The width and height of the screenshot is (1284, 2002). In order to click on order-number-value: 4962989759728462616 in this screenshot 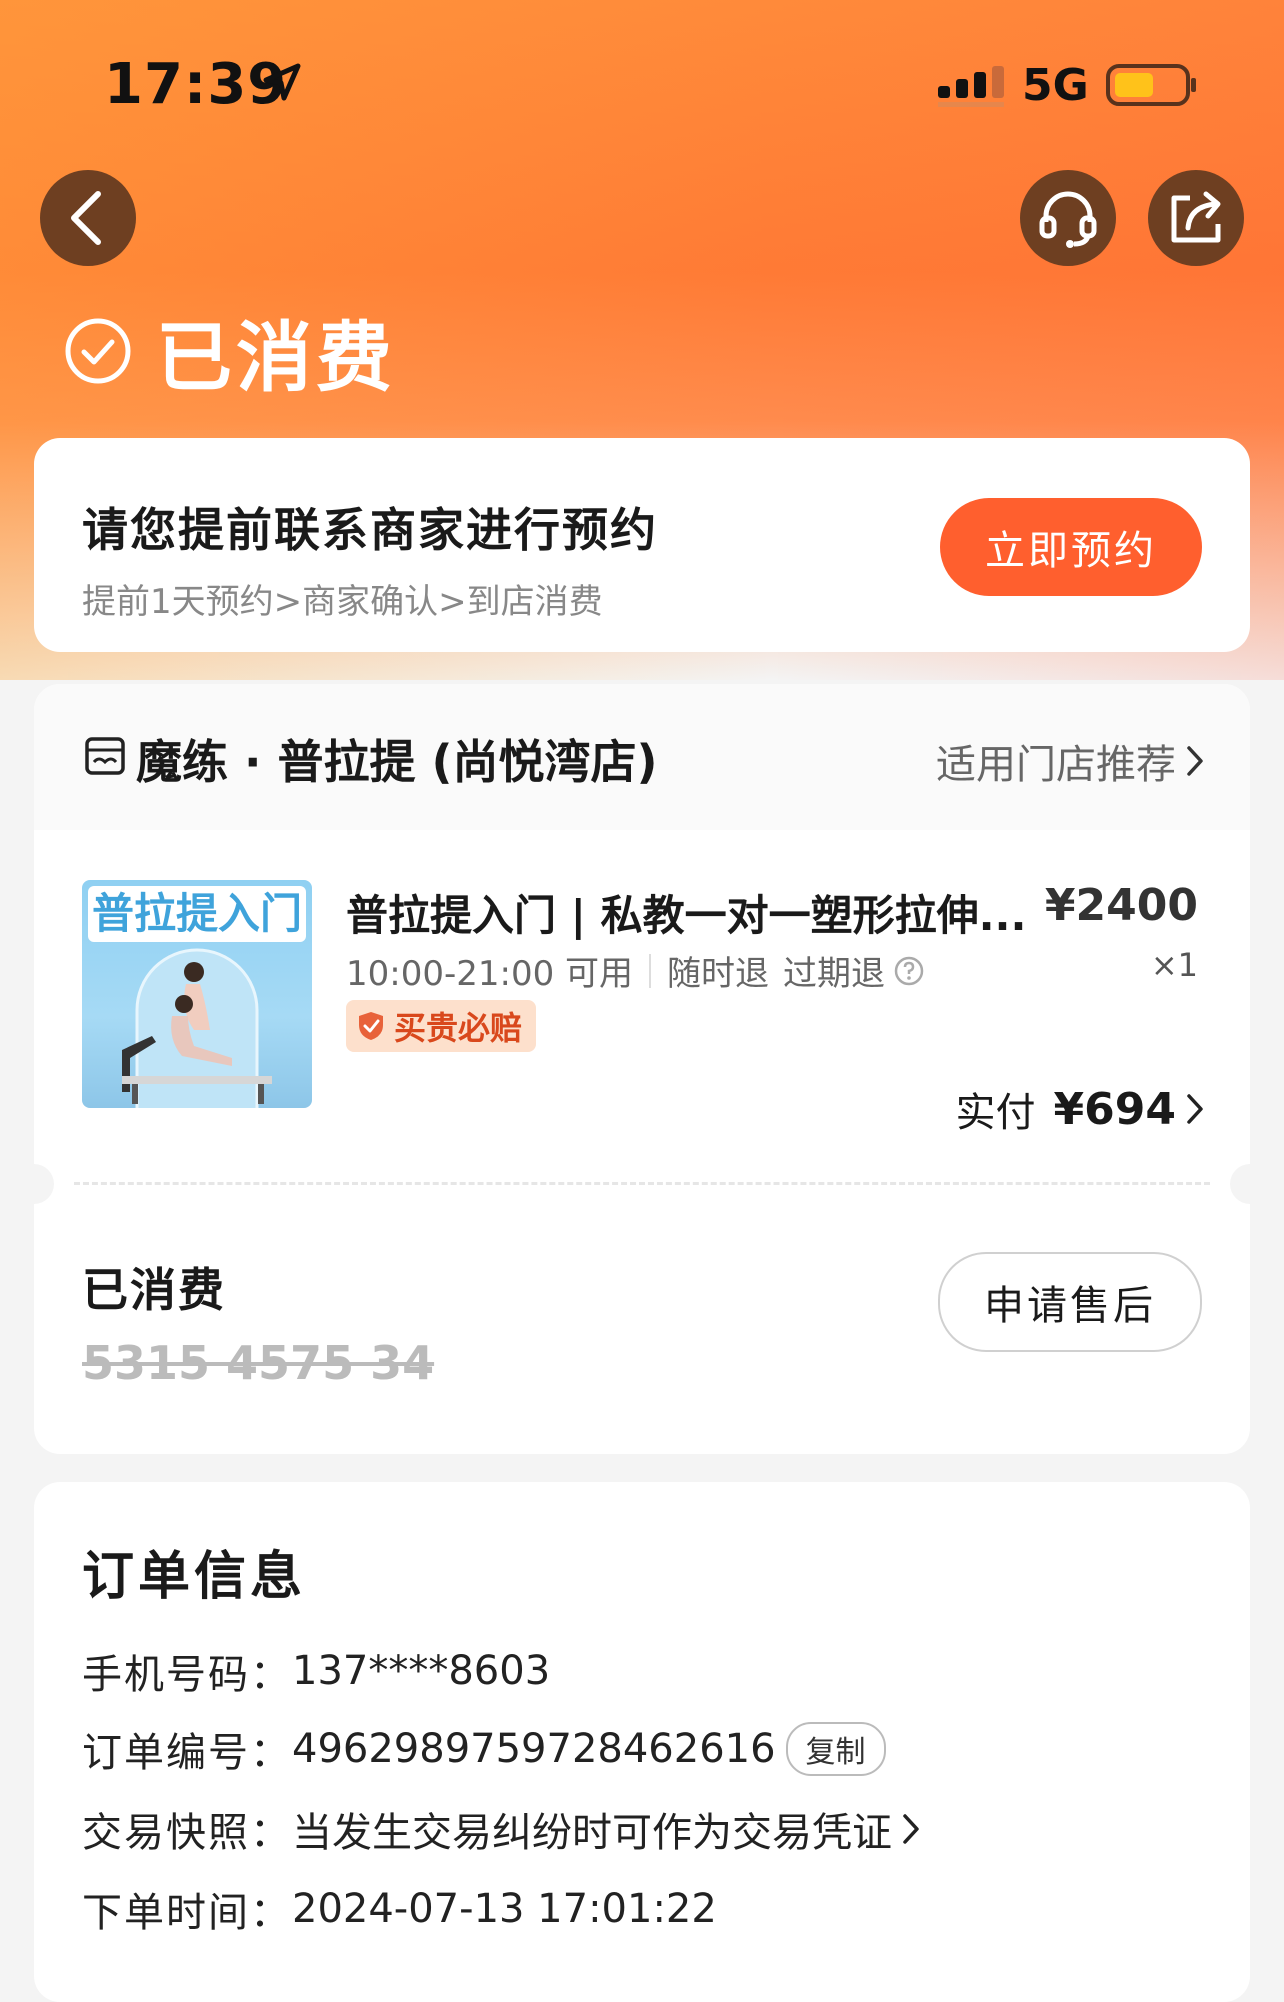, I will do `click(534, 1749)`.